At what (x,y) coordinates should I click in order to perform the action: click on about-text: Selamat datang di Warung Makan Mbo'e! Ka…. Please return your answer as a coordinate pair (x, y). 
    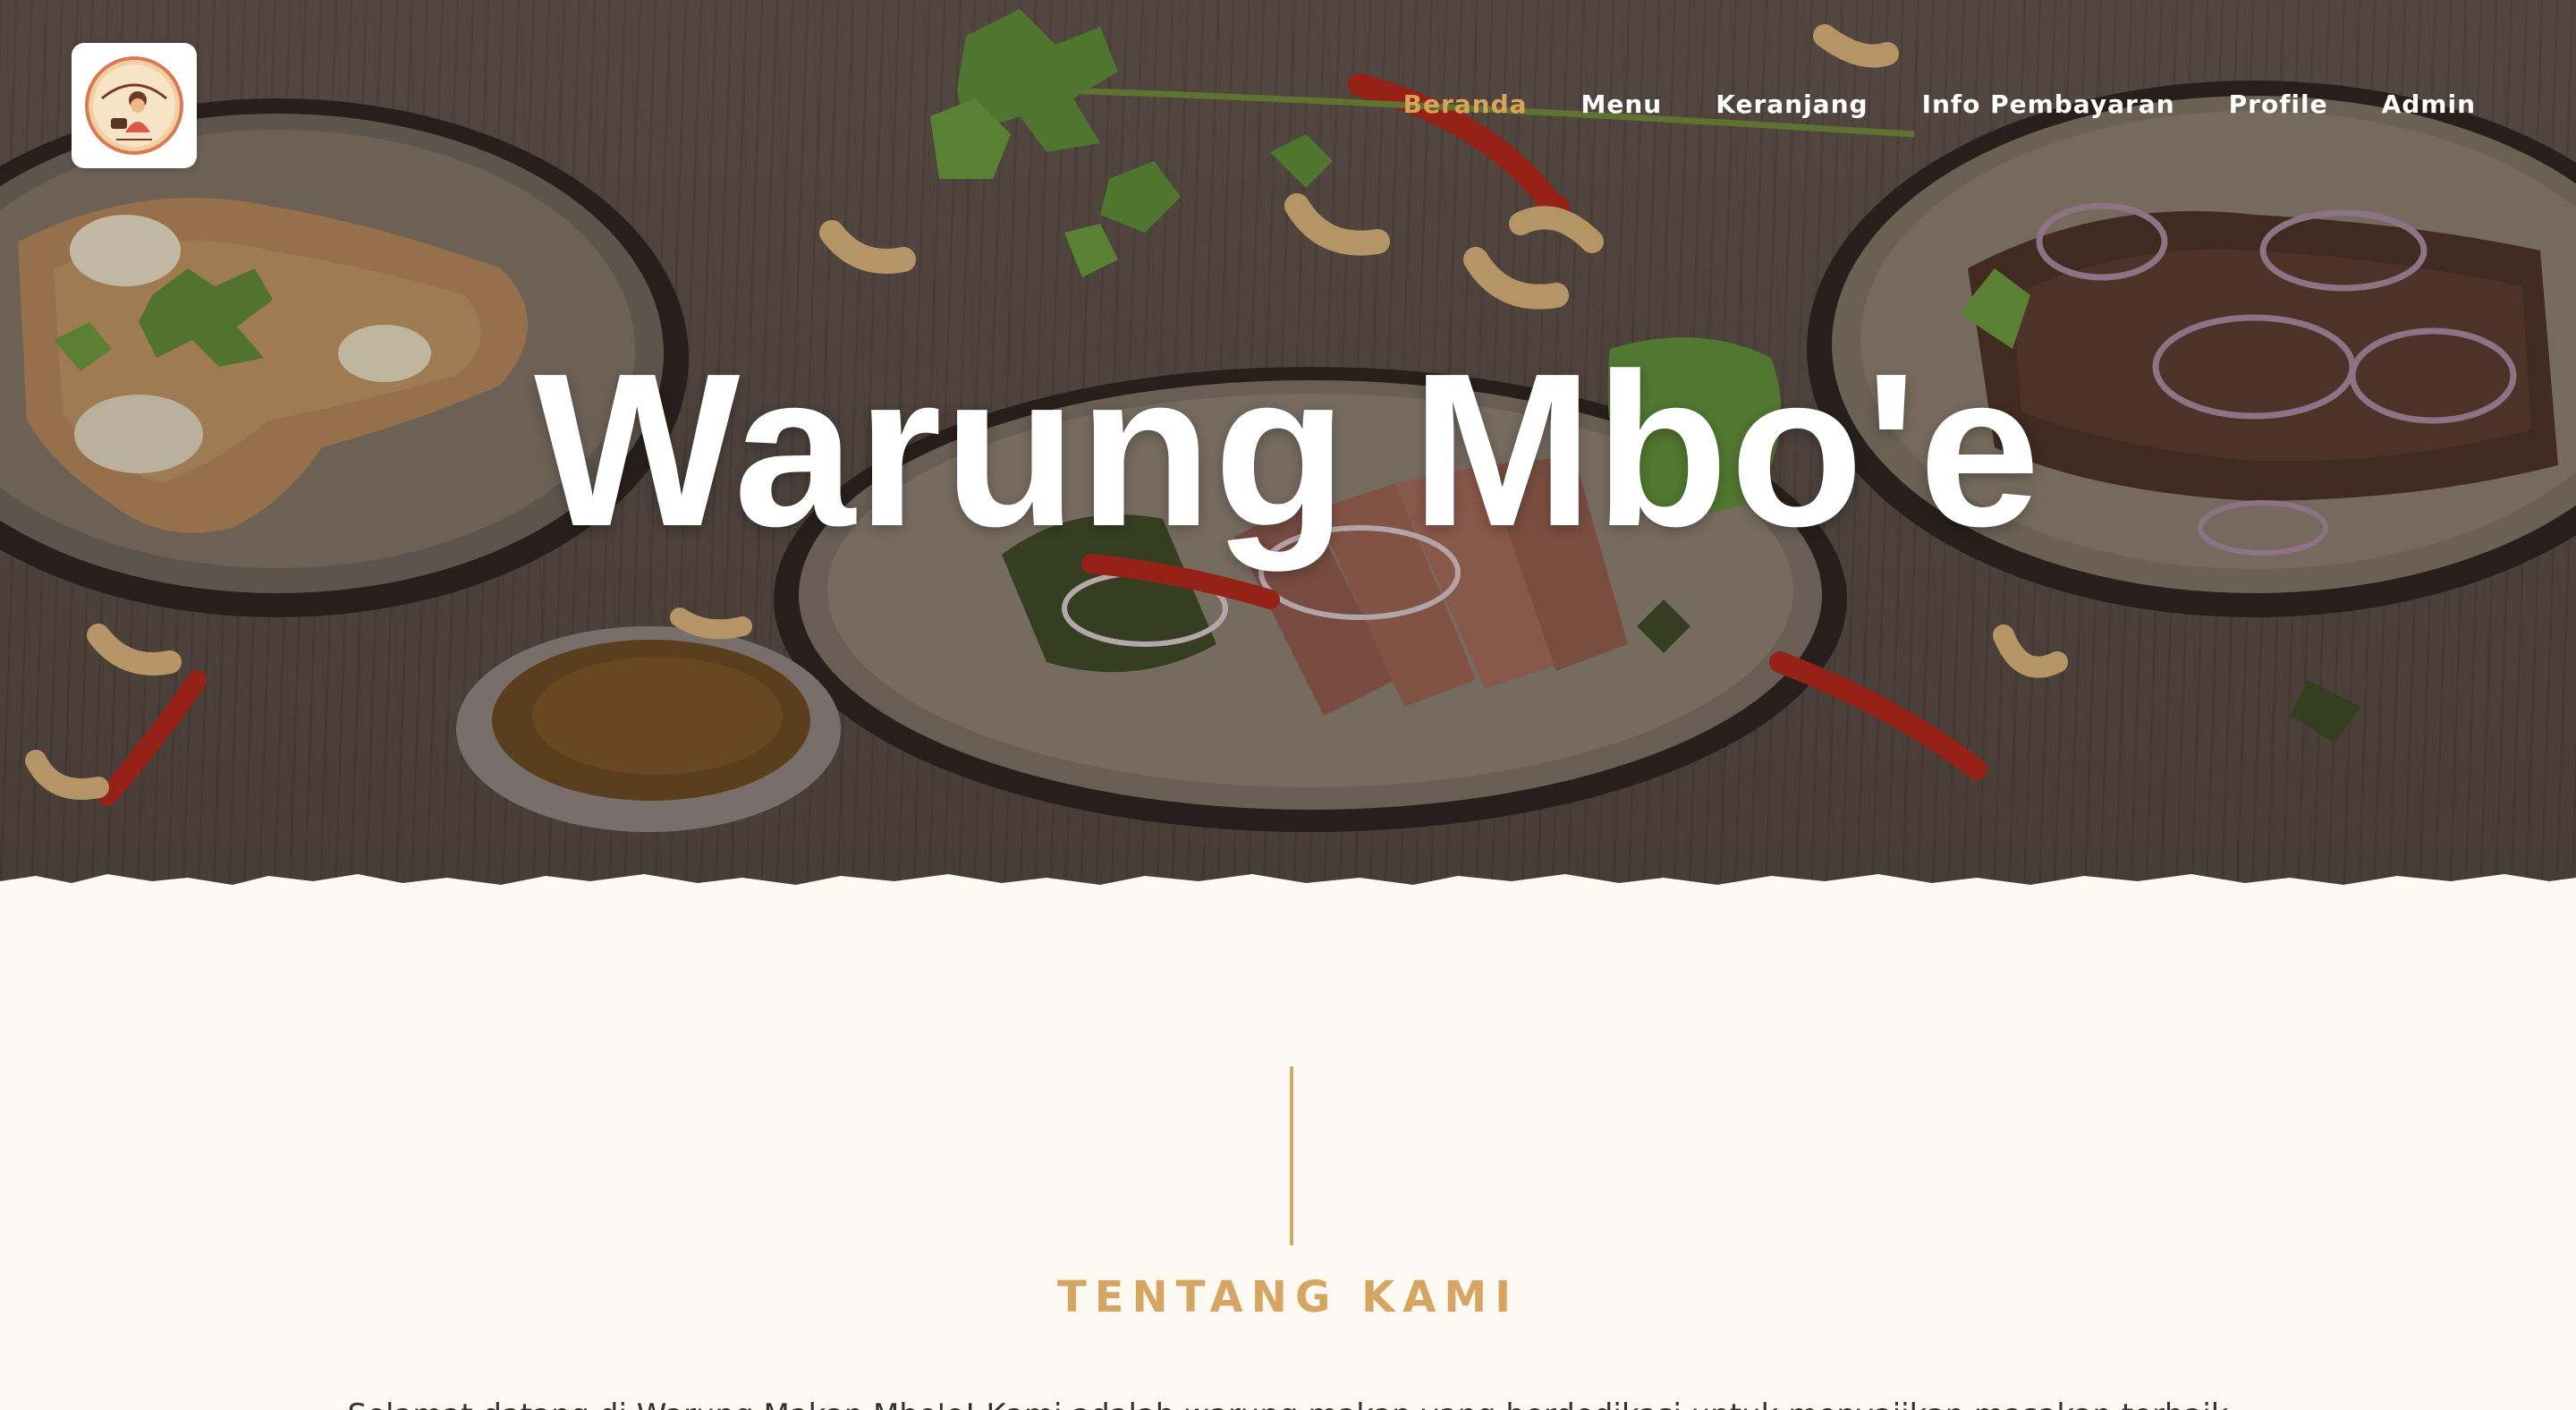
    Looking at the image, I should click on (1288, 1403).